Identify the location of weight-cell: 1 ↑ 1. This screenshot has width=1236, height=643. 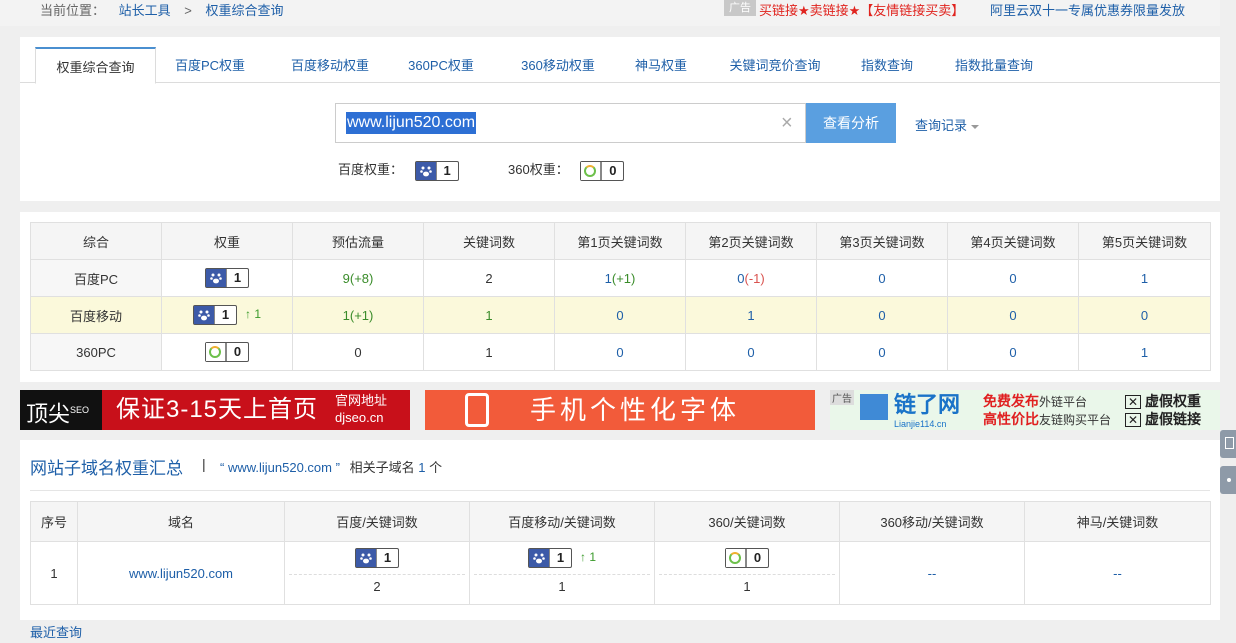
(227, 315).